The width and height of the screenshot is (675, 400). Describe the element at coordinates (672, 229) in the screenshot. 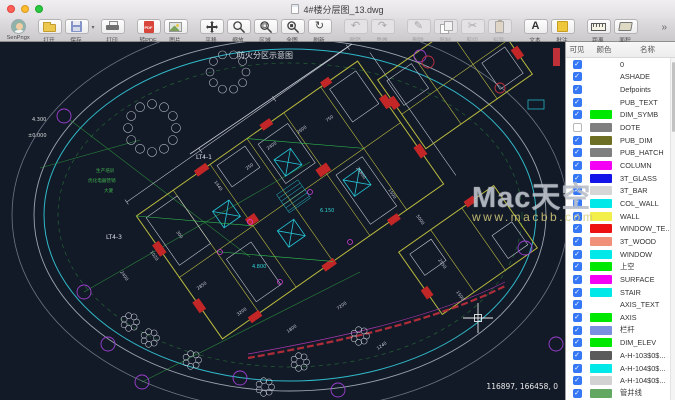

I see `layer-panel-scrollbar` at that location.